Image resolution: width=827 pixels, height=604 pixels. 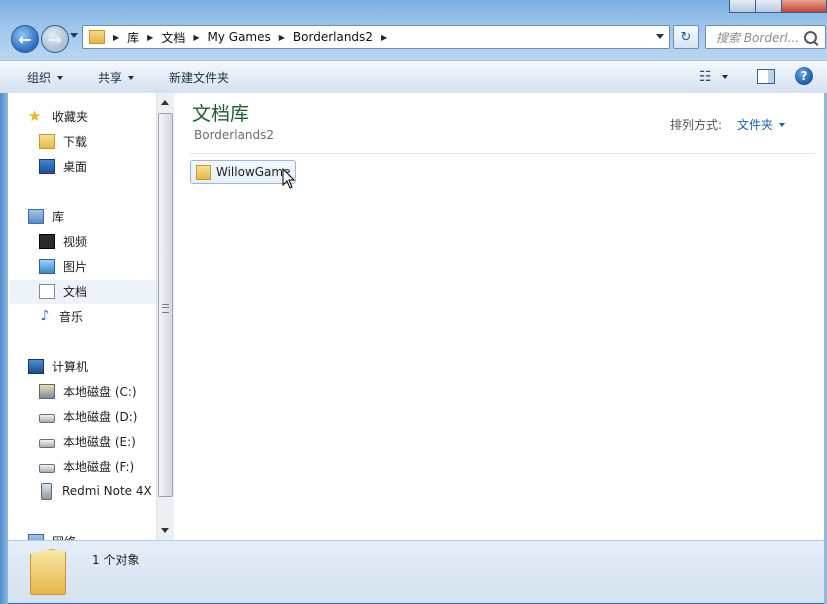 What do you see at coordinates (71, 316) in the screenshot?
I see `sidebar-item-label: 音乐` at bounding box center [71, 316].